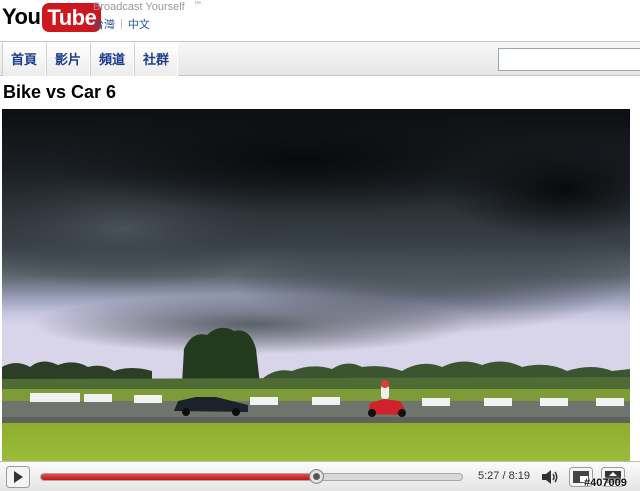  What do you see at coordinates (569, 59) in the screenshot?
I see `search-input` at bounding box center [569, 59].